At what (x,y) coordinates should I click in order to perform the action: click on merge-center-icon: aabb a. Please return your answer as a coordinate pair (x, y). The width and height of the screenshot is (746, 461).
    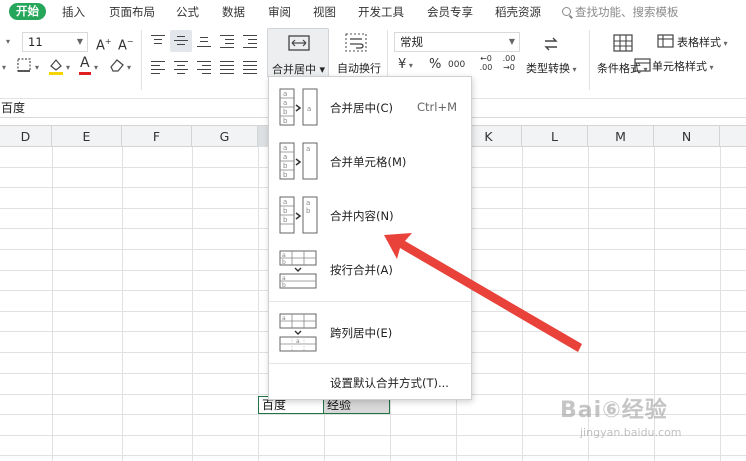
    Looking at the image, I should click on (298, 107).